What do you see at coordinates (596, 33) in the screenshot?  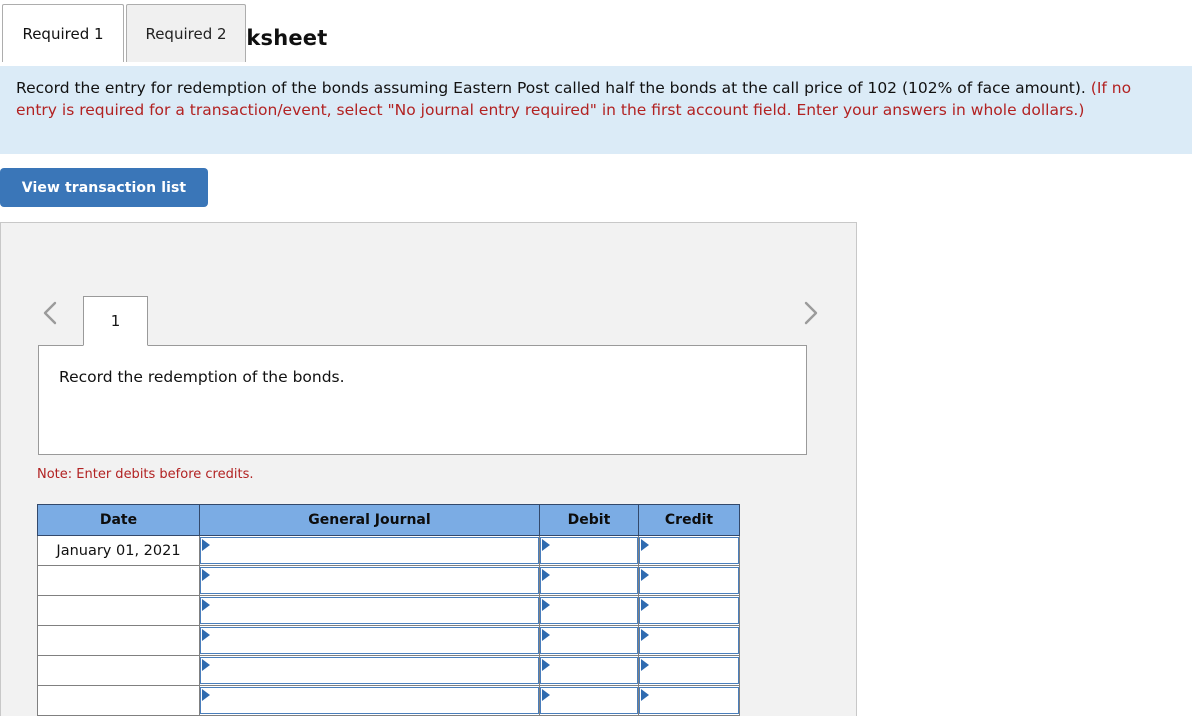 I see `required-tab-strip: Required 1 Required 2` at bounding box center [596, 33].